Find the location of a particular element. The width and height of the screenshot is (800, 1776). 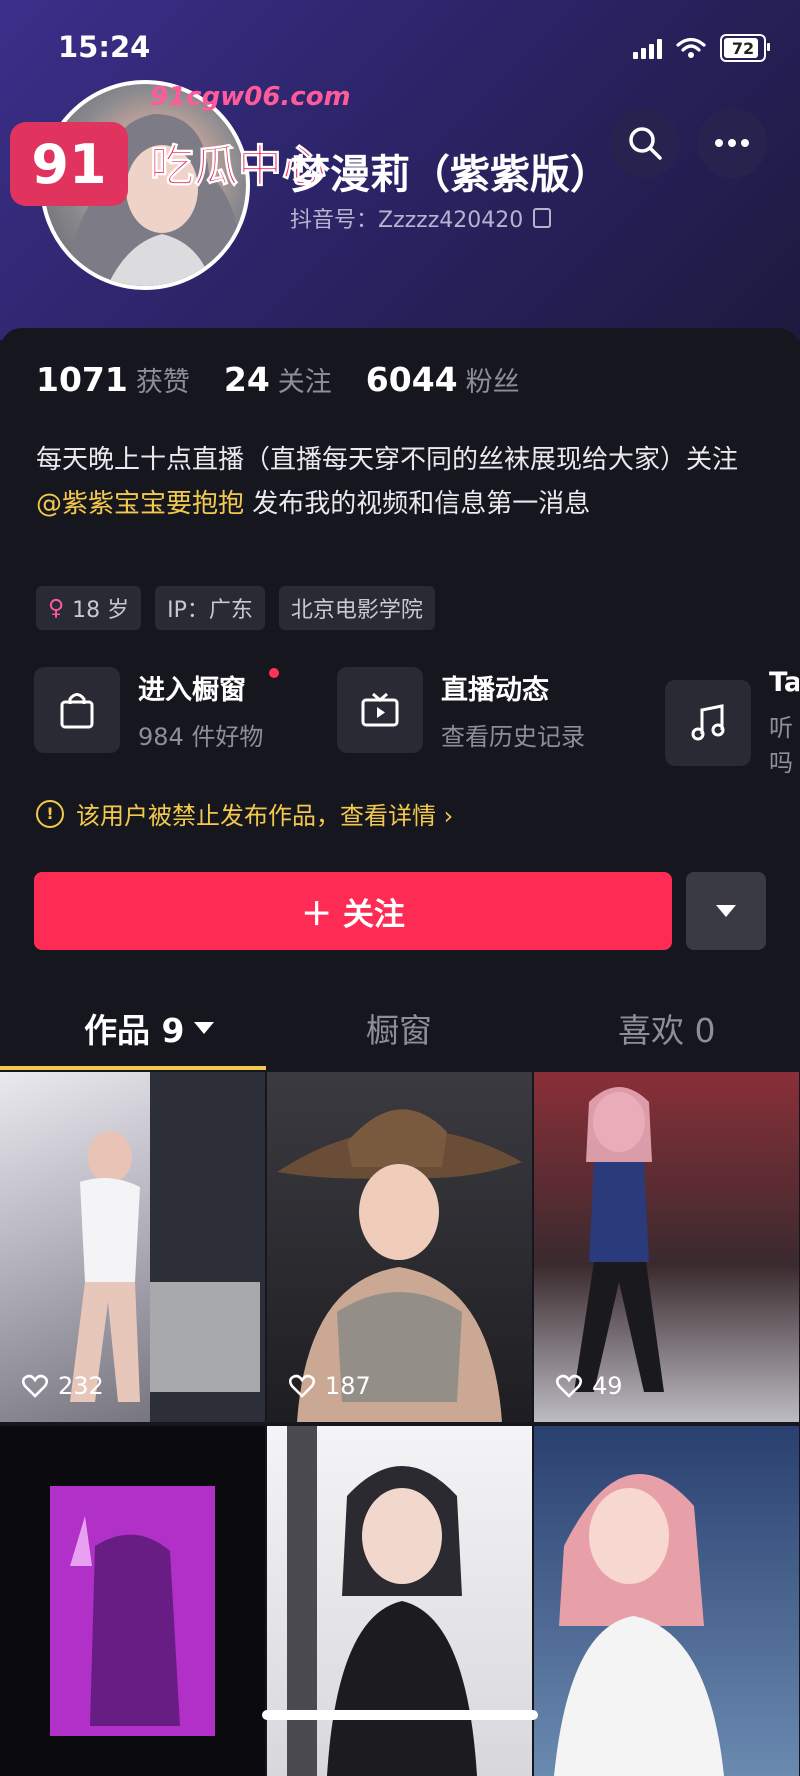

stat-likes: 1071 获赞 is located at coordinates (113, 379).